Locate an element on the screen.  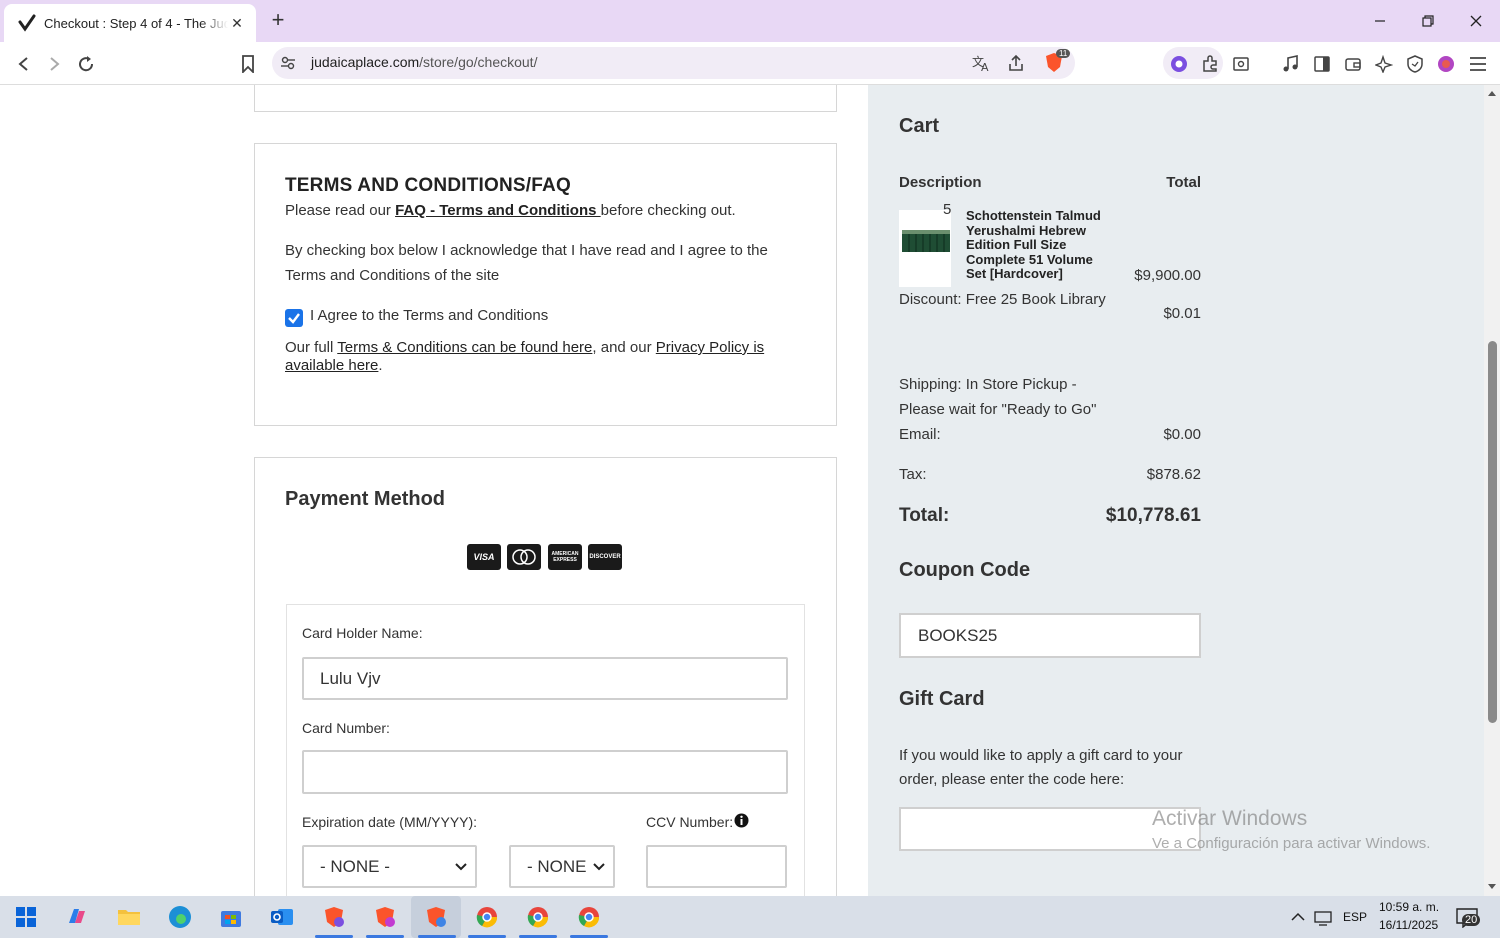
extensions-button is located at coordinates (1210, 64).